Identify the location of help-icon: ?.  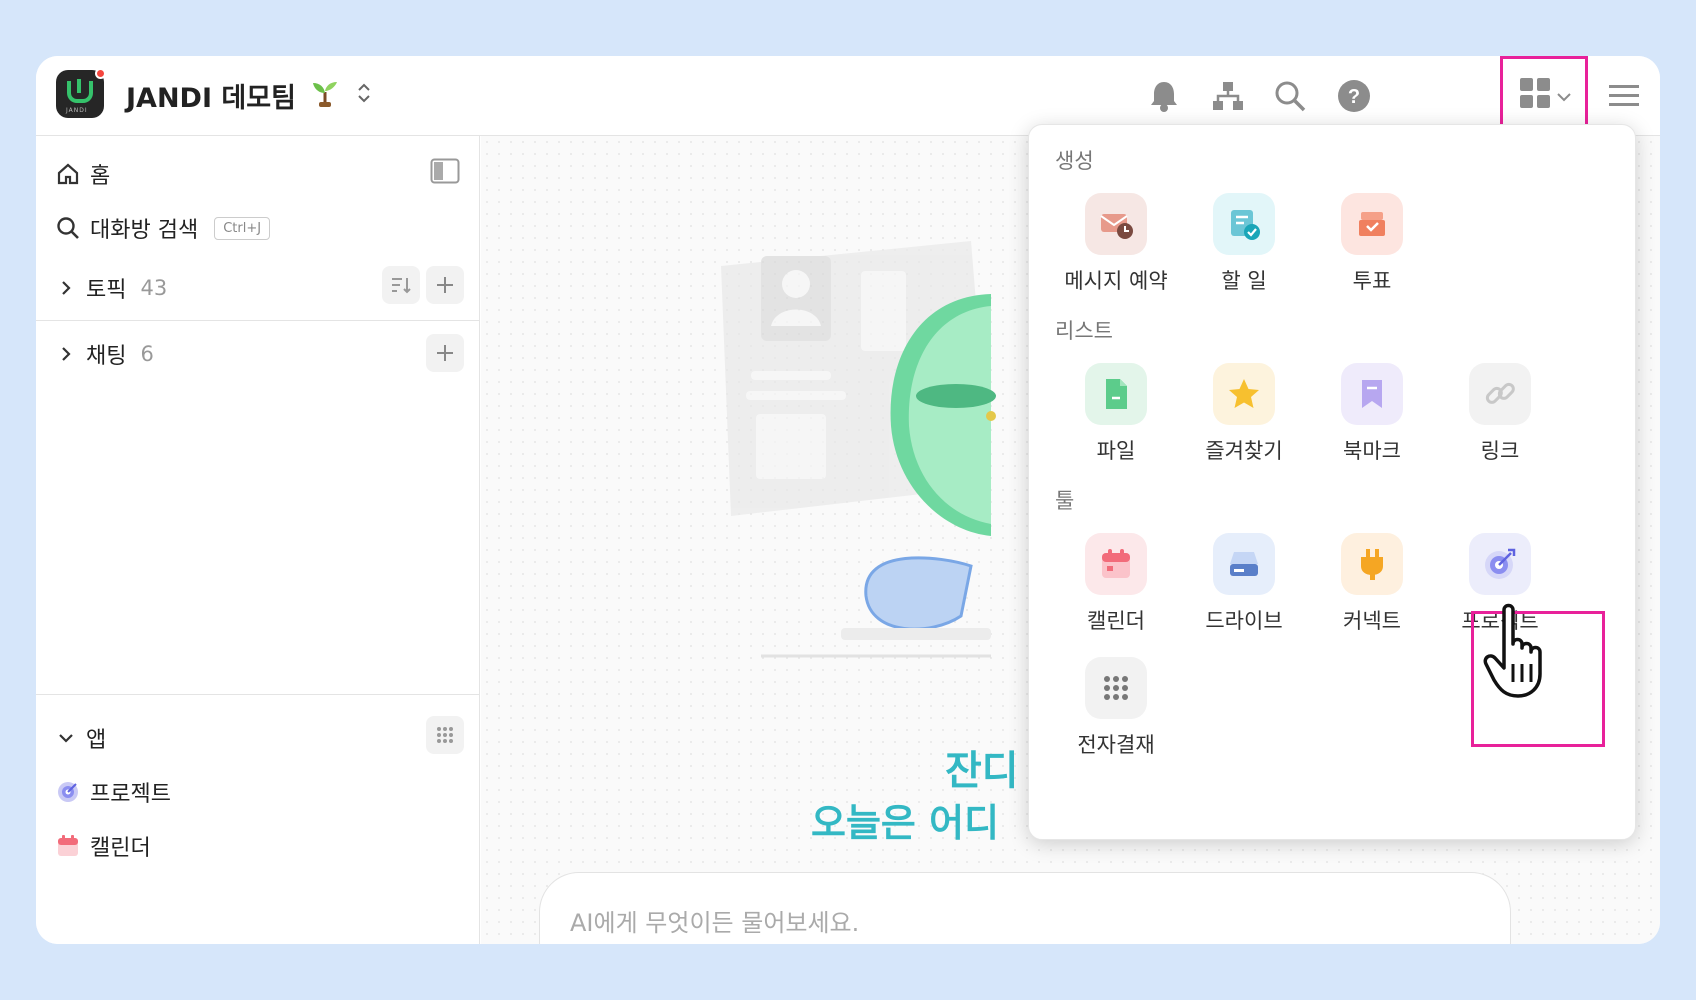
(1354, 96).